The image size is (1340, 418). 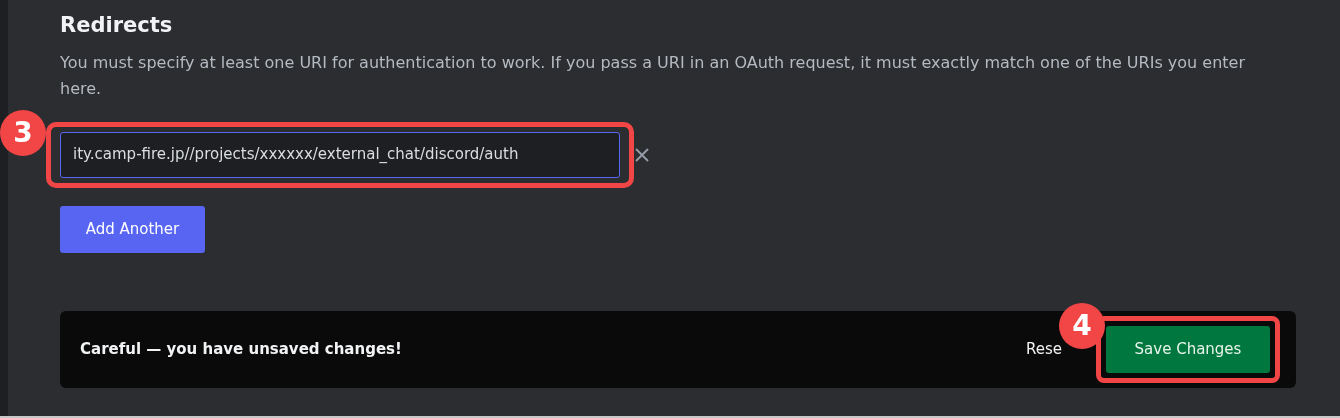 I want to click on section-title: Redirects, so click(x=117, y=25).